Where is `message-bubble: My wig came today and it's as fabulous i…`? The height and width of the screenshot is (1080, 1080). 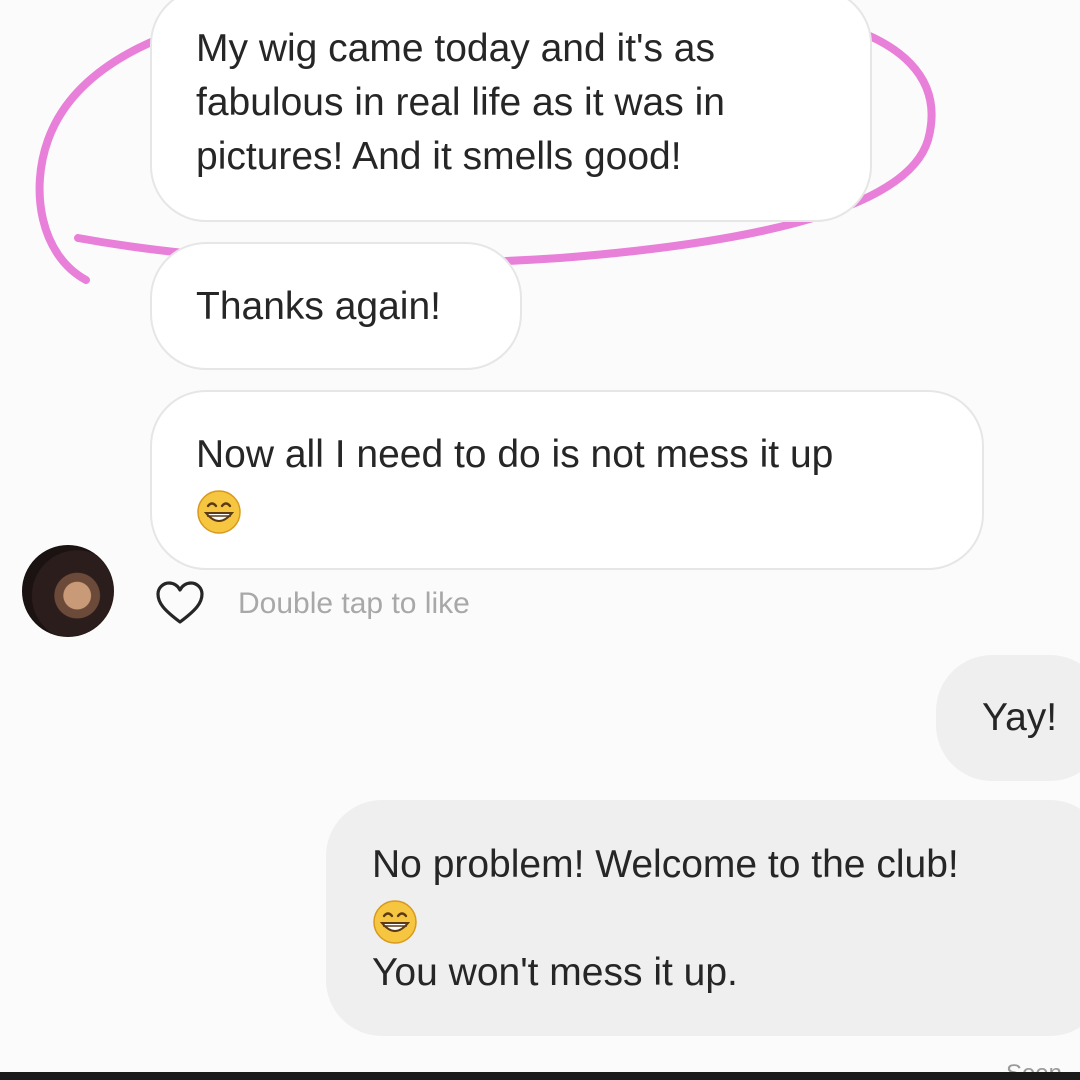 message-bubble: My wig came today and it's as fabulous i… is located at coordinates (511, 111).